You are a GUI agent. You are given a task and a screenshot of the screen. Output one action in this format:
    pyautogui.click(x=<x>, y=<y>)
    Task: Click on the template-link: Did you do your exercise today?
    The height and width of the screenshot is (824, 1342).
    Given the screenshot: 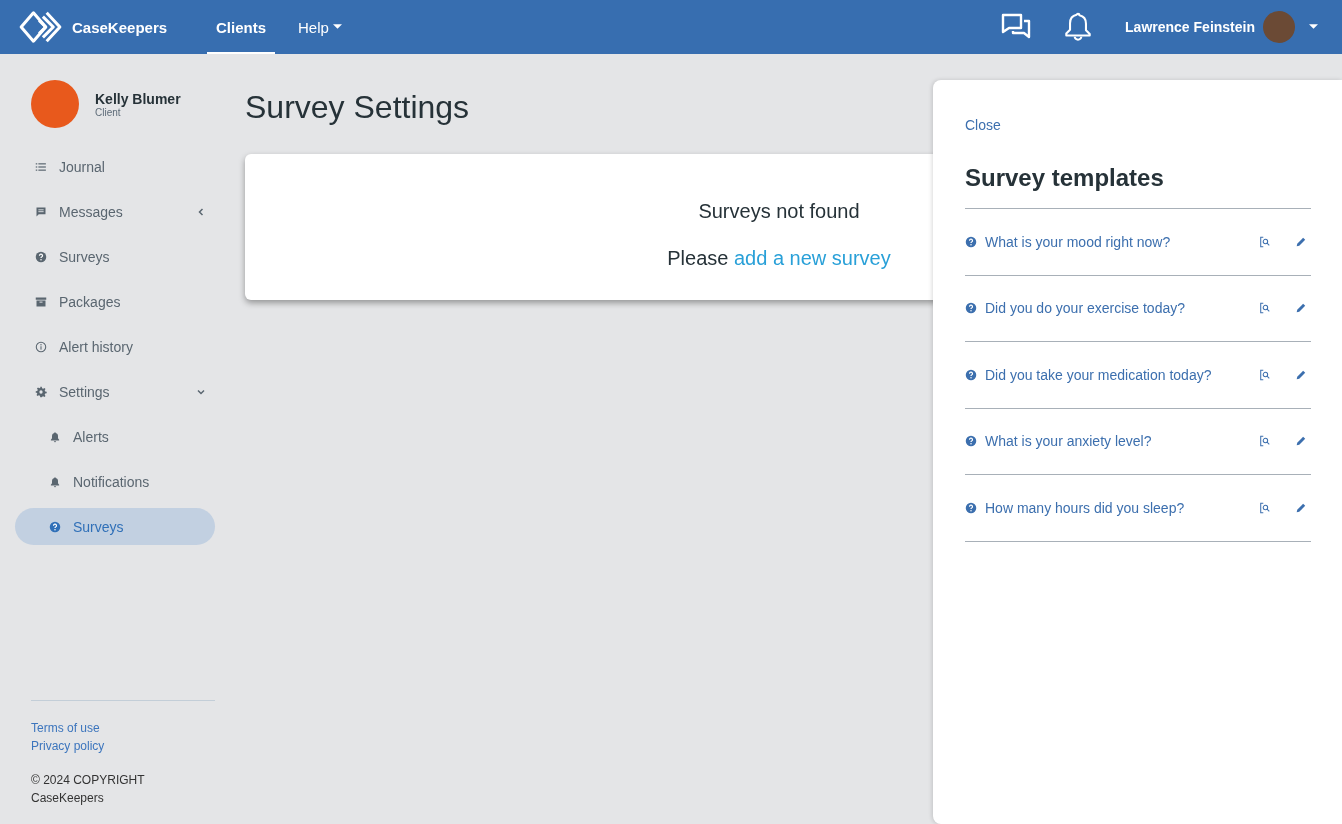 What is the action you would take?
    pyautogui.click(x=1115, y=308)
    